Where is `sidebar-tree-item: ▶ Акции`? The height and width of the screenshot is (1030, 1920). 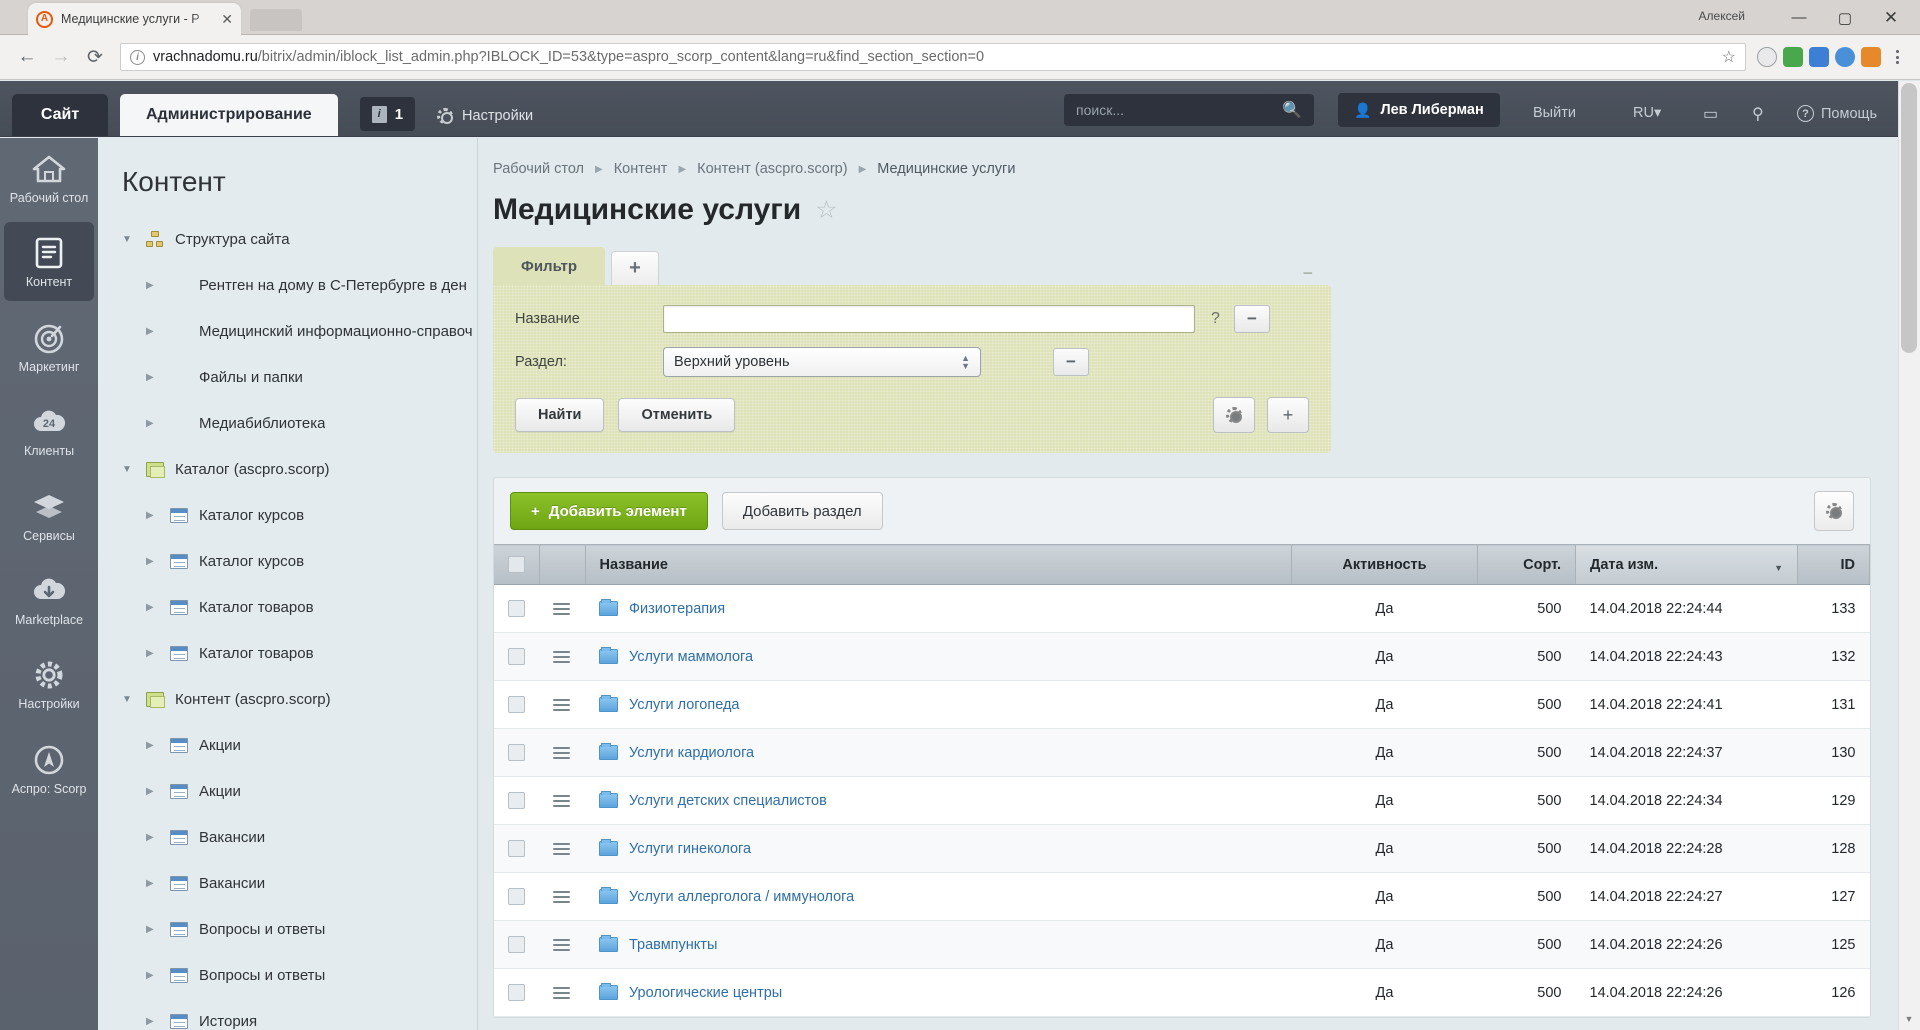 sidebar-tree-item: ▶ Акции is located at coordinates (287, 745).